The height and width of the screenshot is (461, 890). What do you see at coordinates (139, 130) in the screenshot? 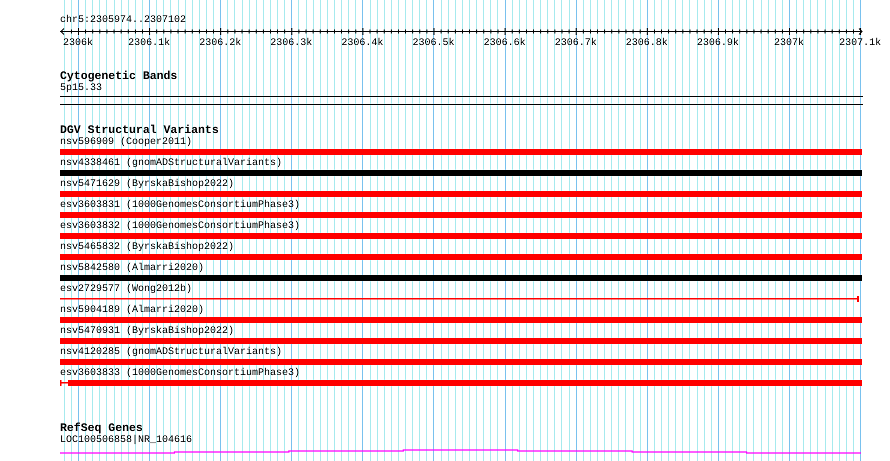
I see `track-title: DGV Structural Variants` at bounding box center [139, 130].